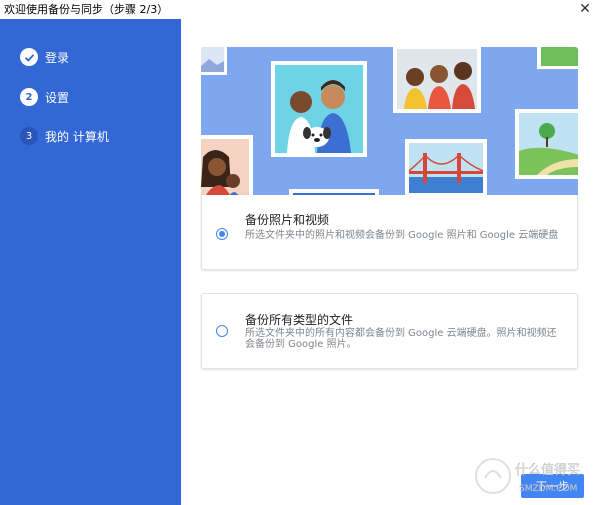 The image size is (600, 505). What do you see at coordinates (57, 97) in the screenshot?
I see `step-settings-label: 设置` at bounding box center [57, 97].